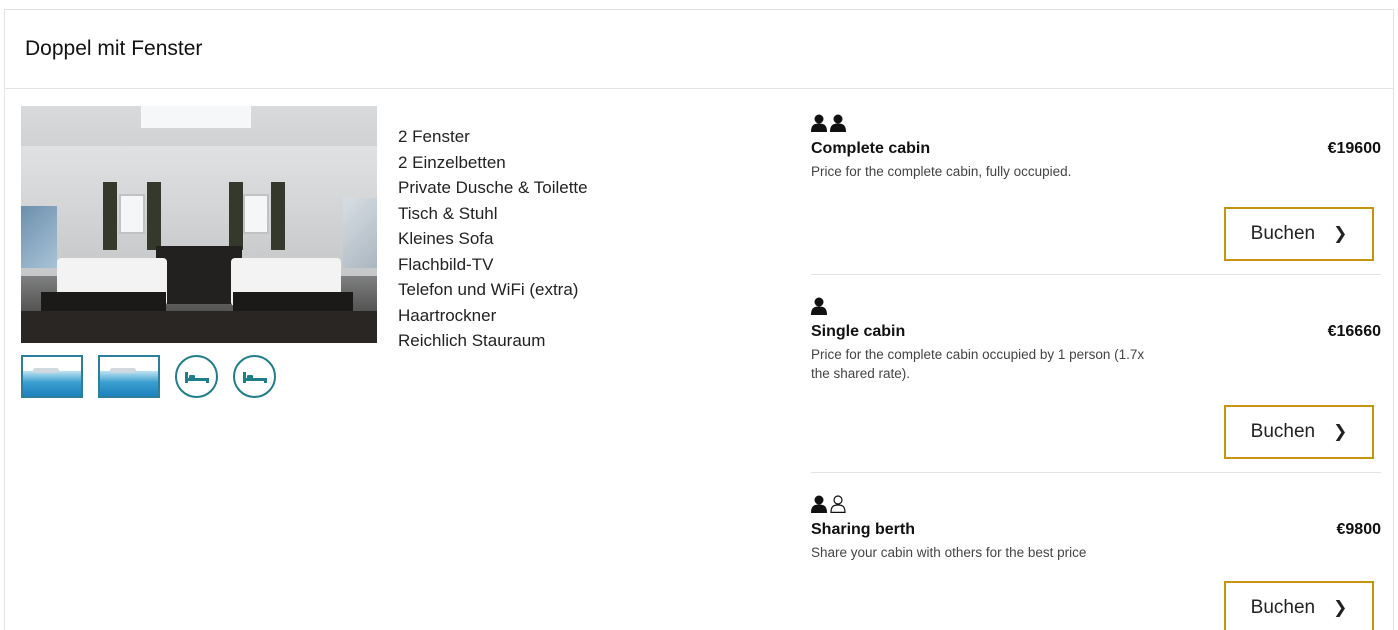 Image resolution: width=1398 pixels, height=630 pixels. I want to click on option-name: Complete cabin, so click(871, 148).